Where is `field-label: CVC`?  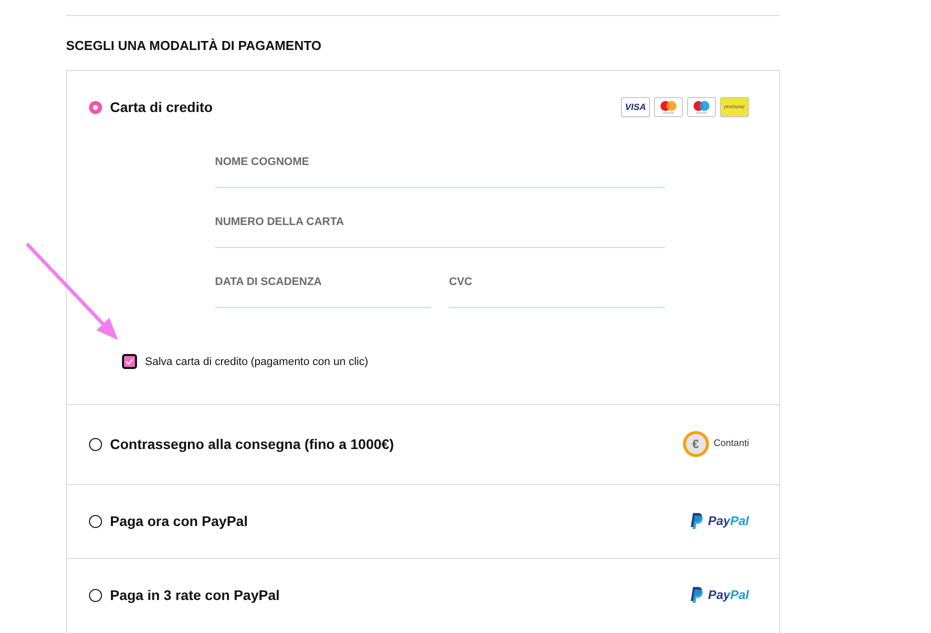
field-label: CVC is located at coordinates (461, 282).